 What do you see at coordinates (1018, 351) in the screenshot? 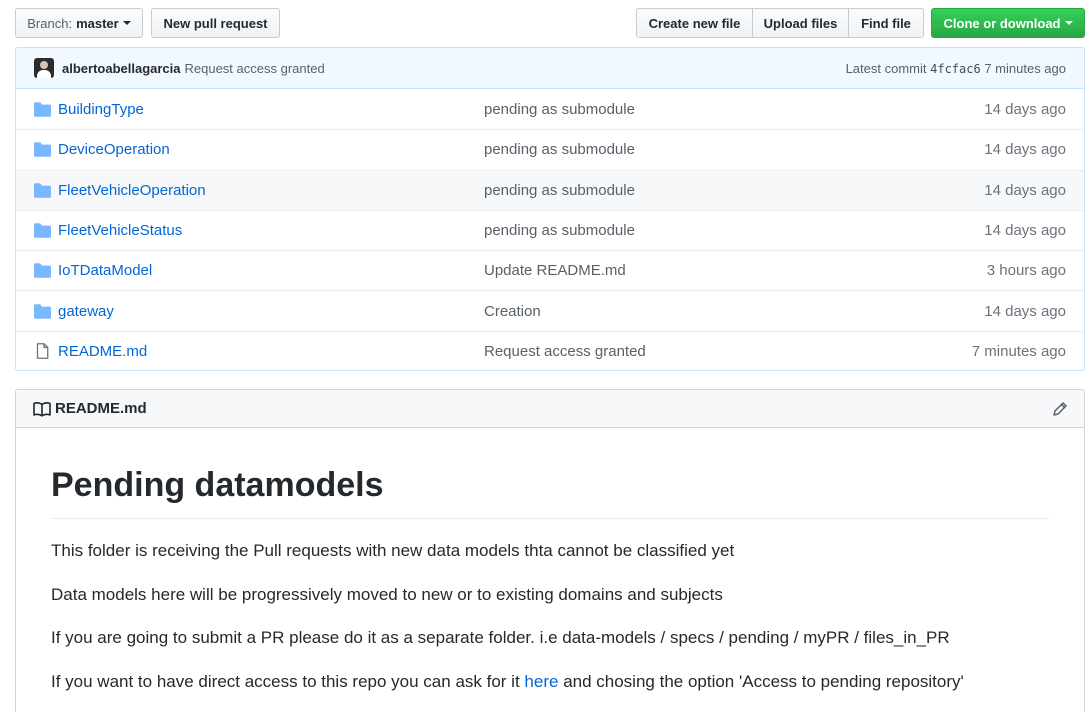
I see `file-age: 7 minutes ago` at bounding box center [1018, 351].